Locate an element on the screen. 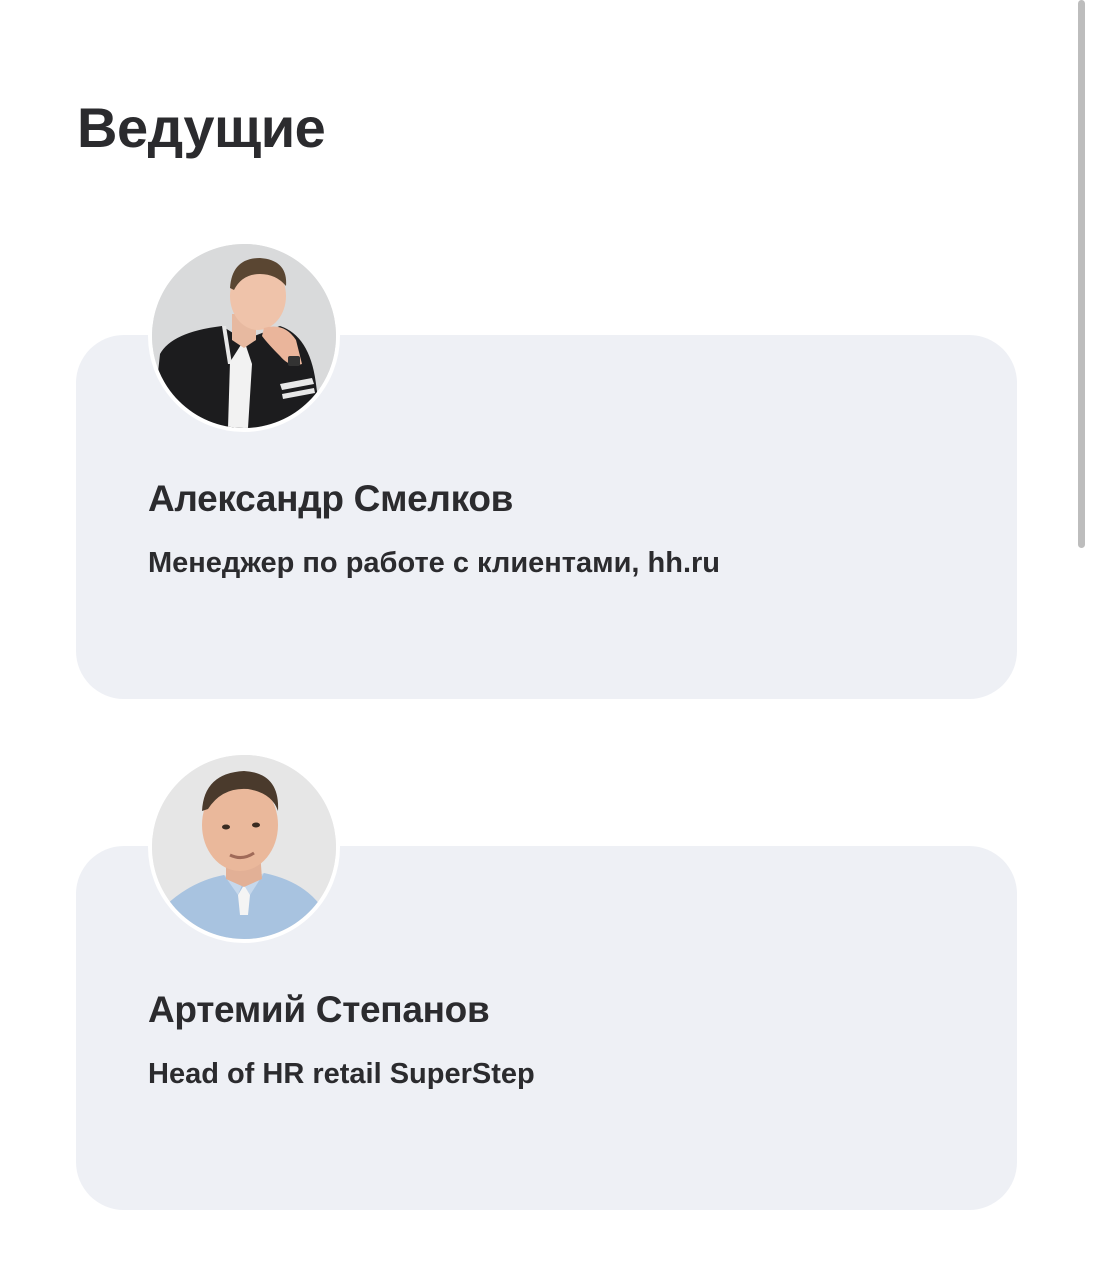 This screenshot has height=1280, width=1093. host-role: Head of HR retail SuperStep is located at coordinates (341, 1074).